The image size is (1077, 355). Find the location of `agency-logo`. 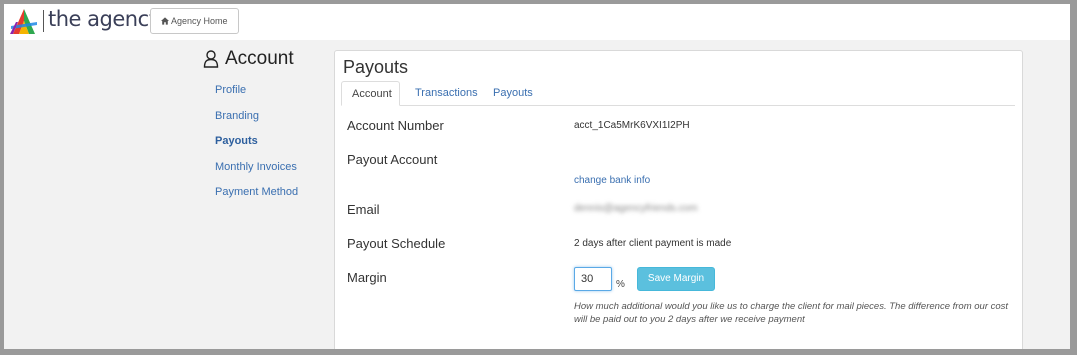

agency-logo is located at coordinates (23, 21).